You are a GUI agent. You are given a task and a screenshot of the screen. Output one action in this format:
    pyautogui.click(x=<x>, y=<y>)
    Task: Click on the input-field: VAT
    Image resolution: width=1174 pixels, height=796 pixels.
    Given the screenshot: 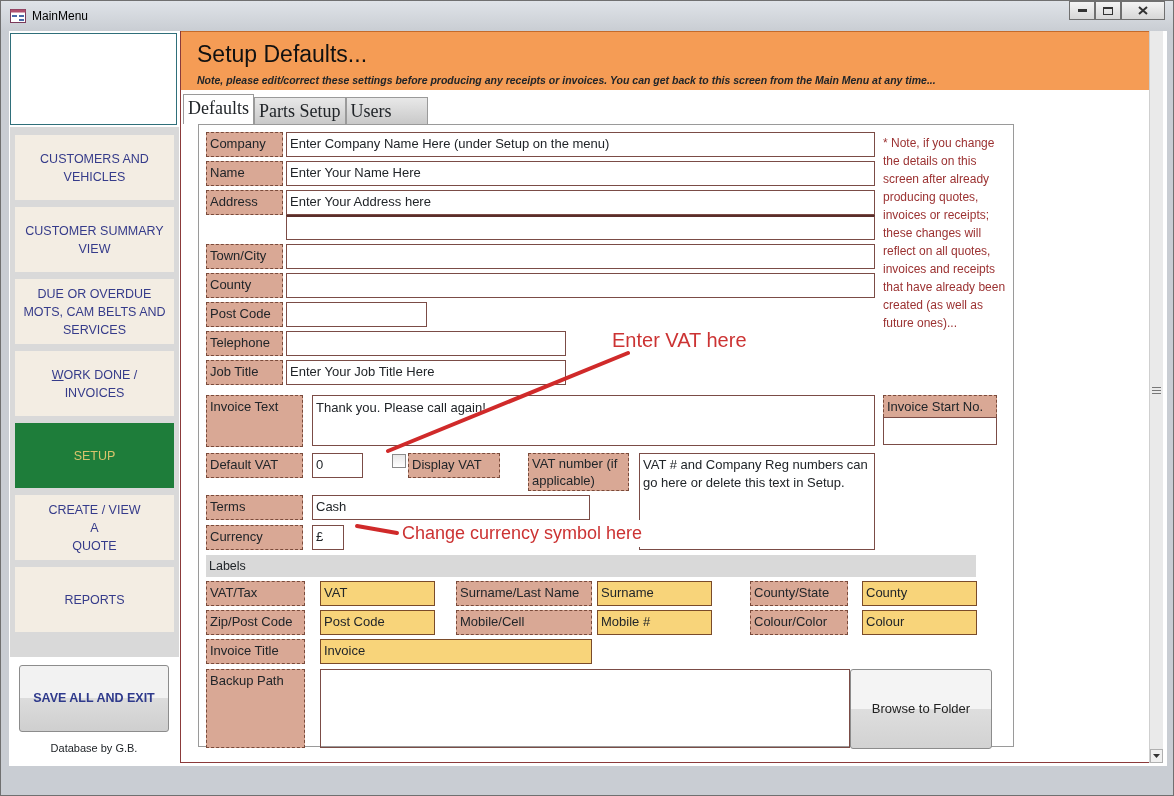 What is the action you would take?
    pyautogui.click(x=377, y=593)
    